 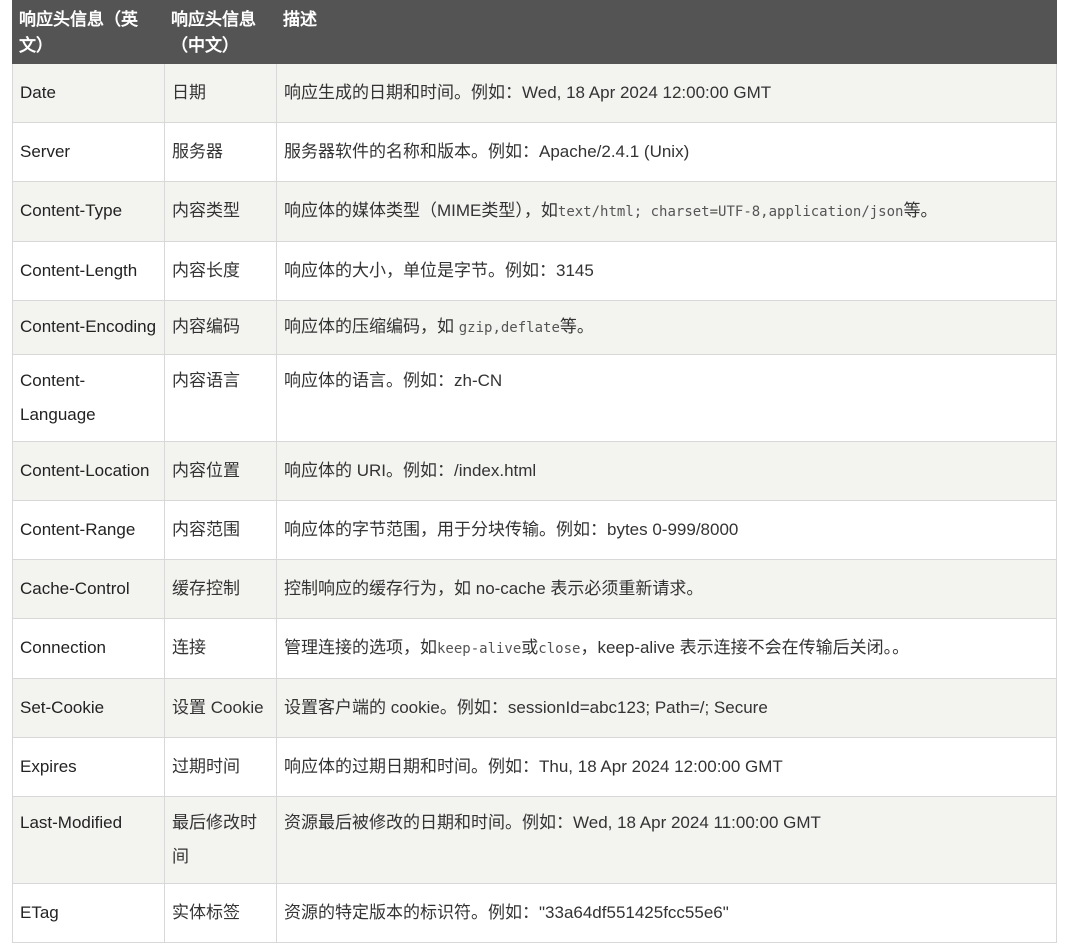 I want to click on description-text: 控制响应的缓存行为，如, so click(x=380, y=588).